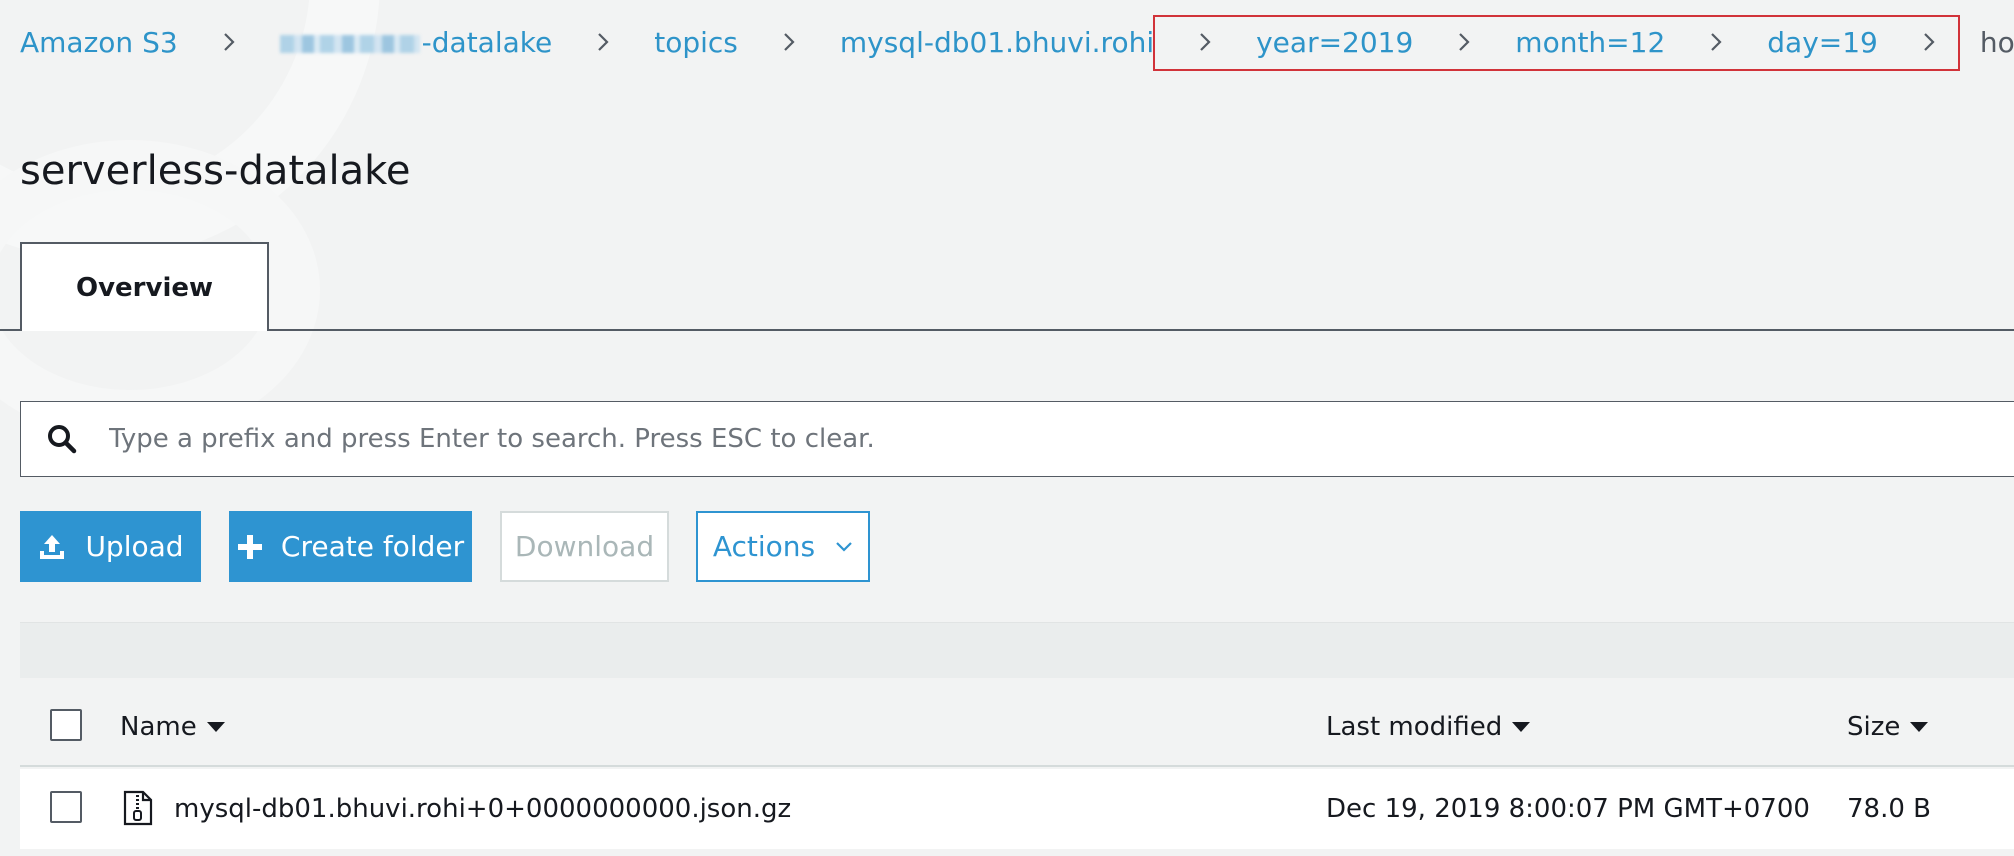  Describe the element at coordinates (250, 547) in the screenshot. I see `plus-icon` at that location.